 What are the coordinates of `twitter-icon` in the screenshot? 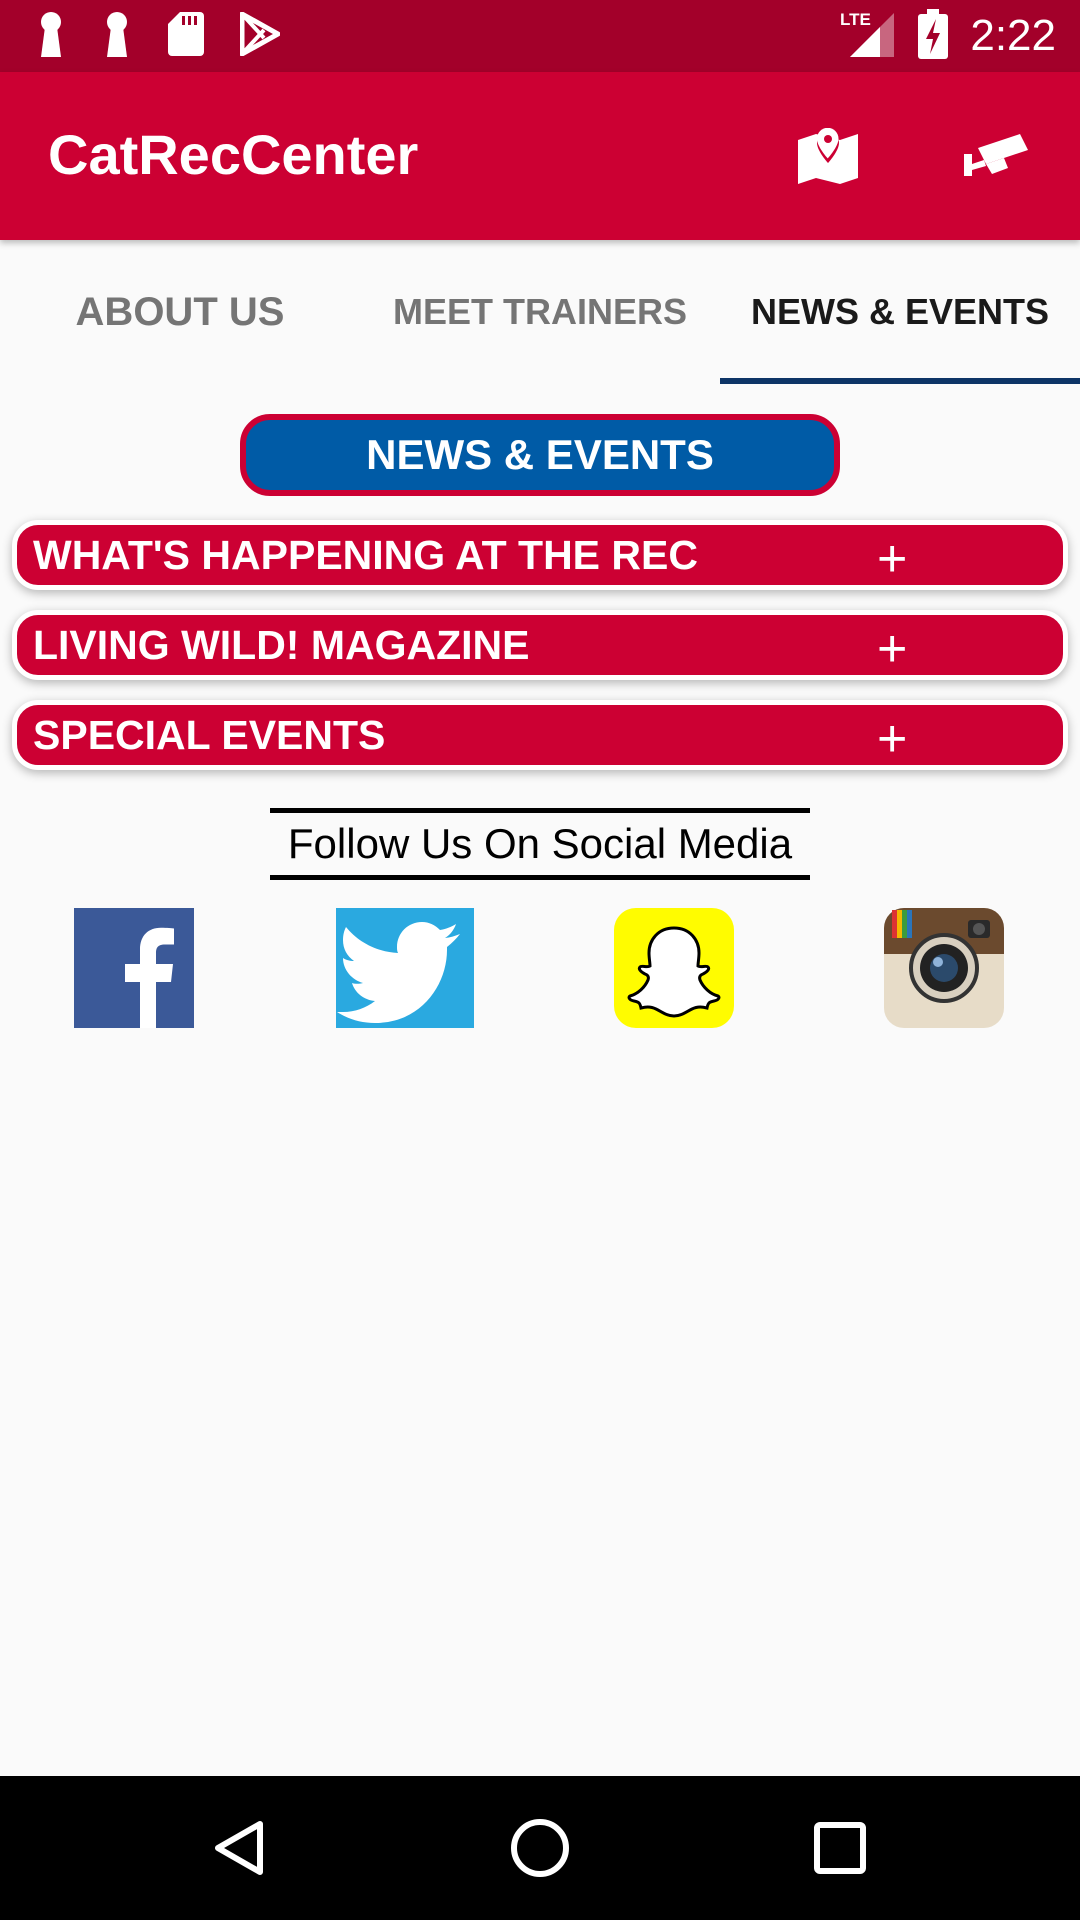 It's located at (405, 968).